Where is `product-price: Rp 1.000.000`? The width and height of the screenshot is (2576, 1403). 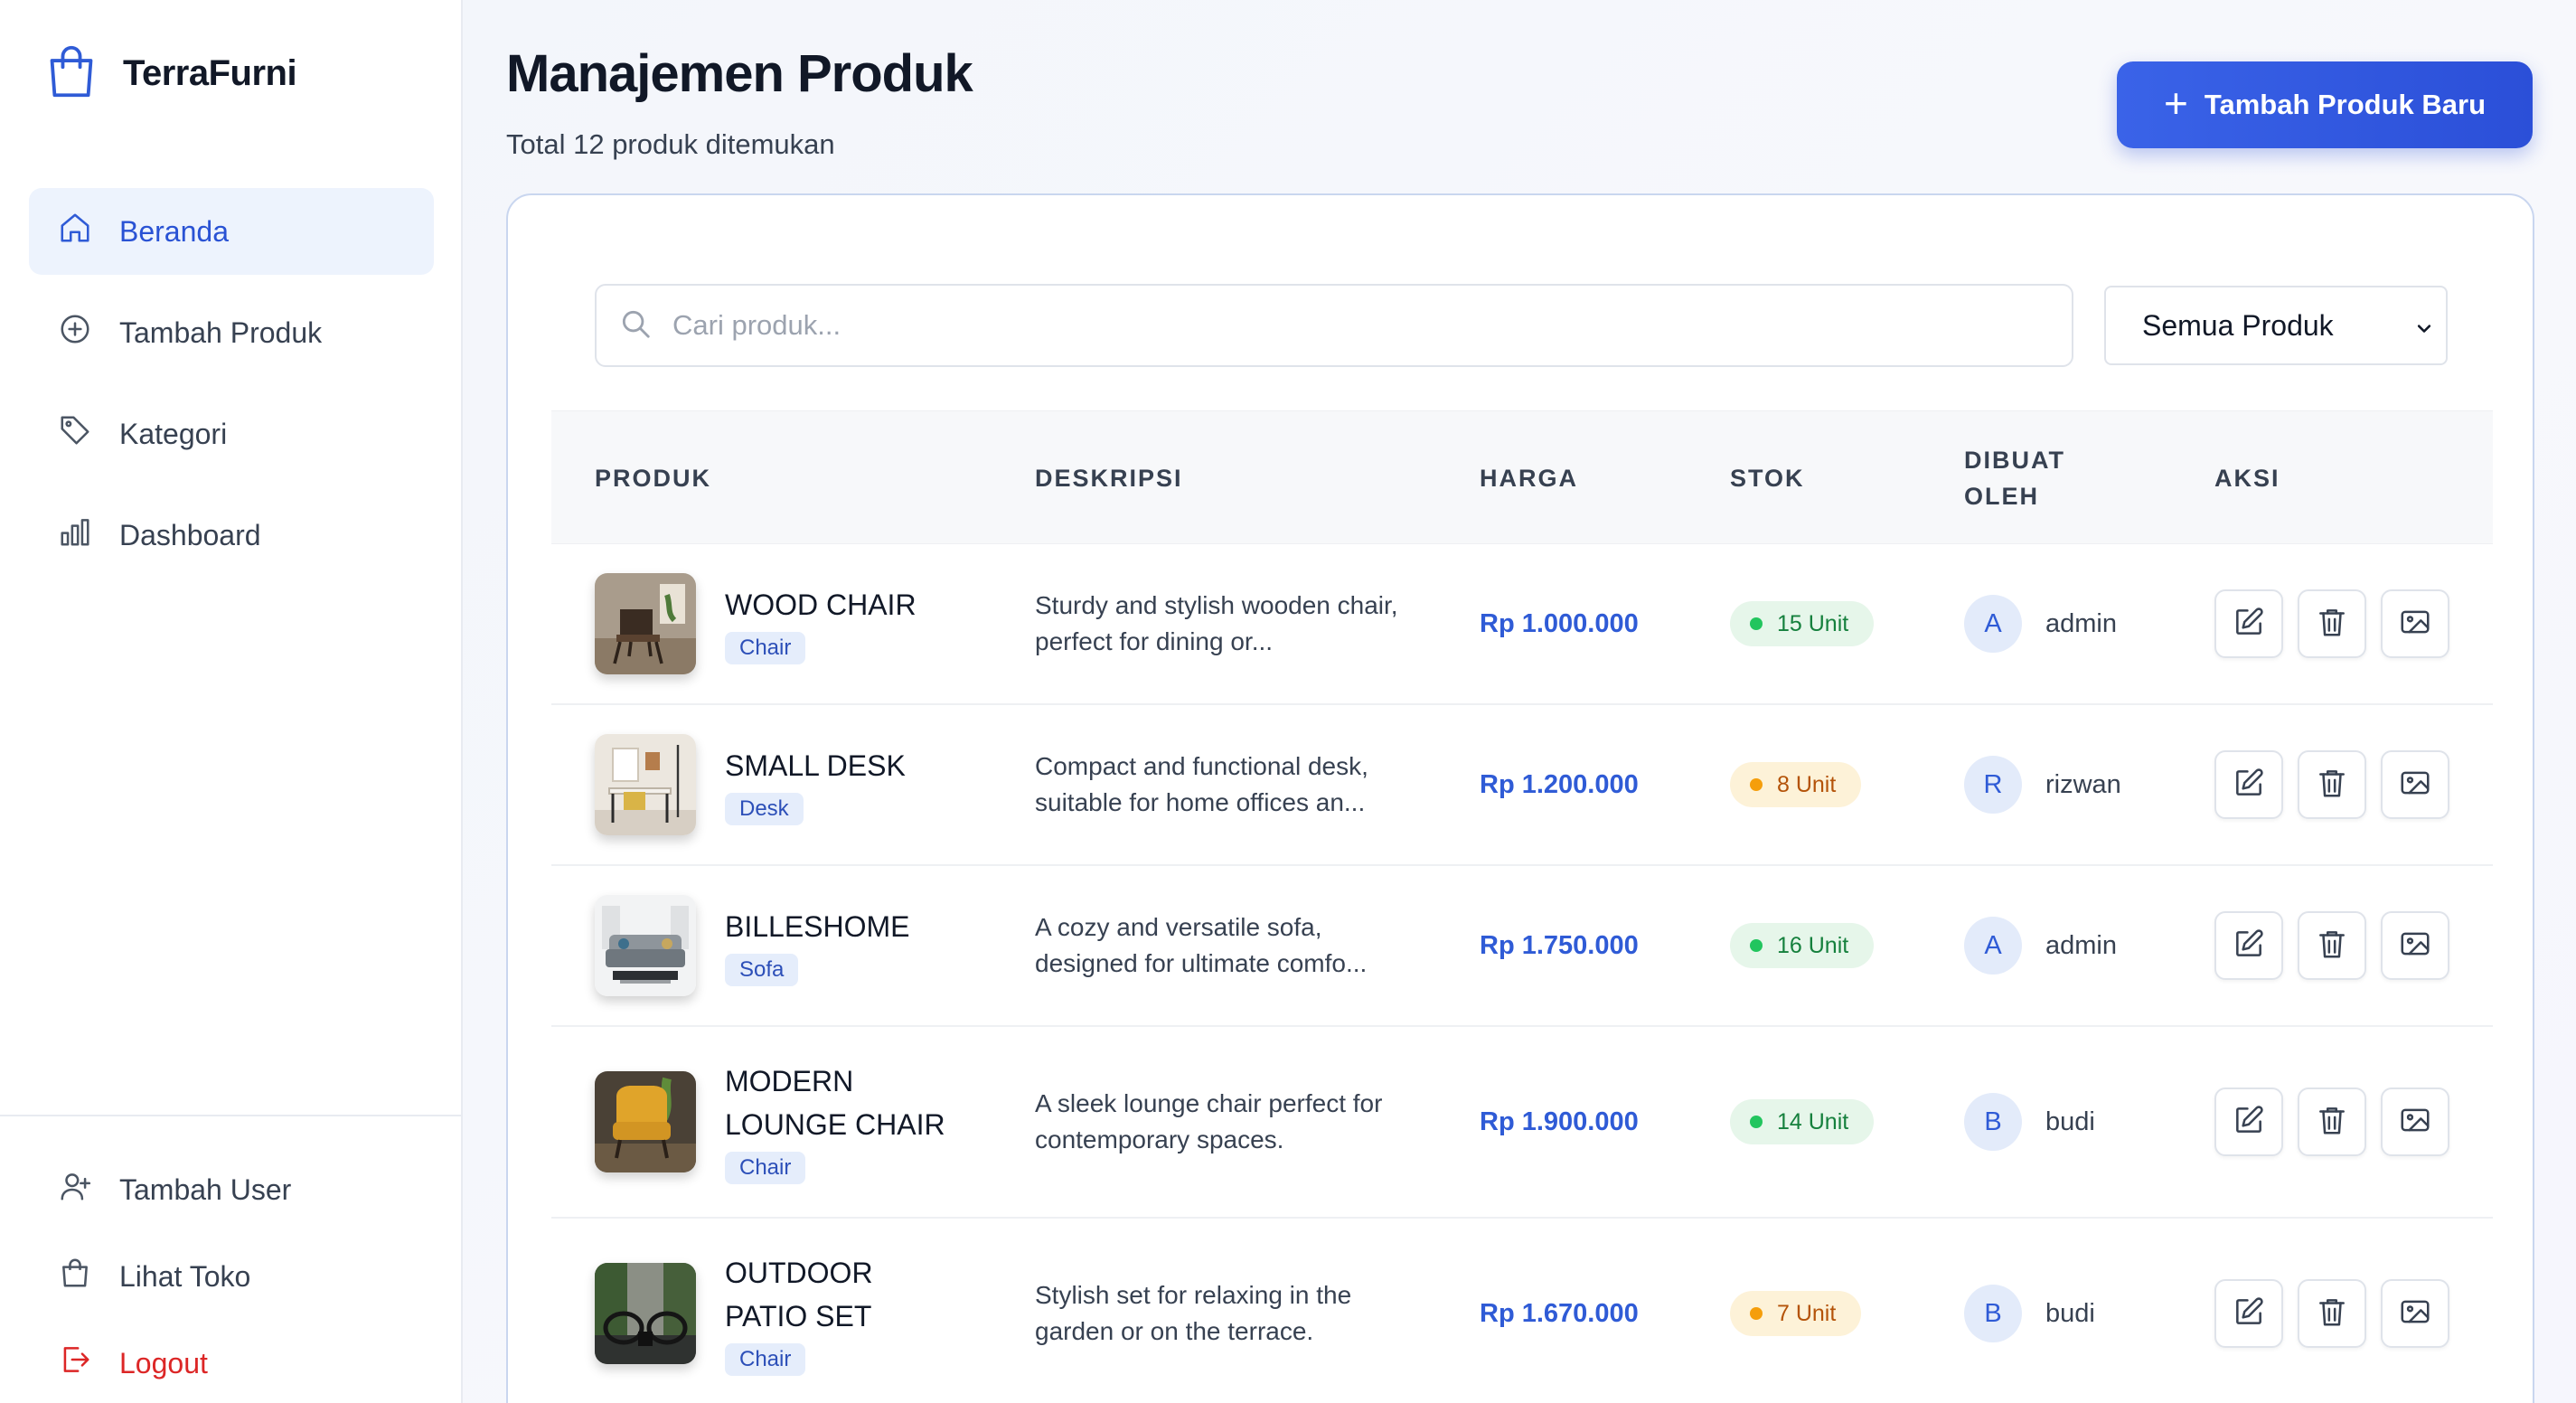
product-price: Rp 1.000.000 is located at coordinates (1559, 623).